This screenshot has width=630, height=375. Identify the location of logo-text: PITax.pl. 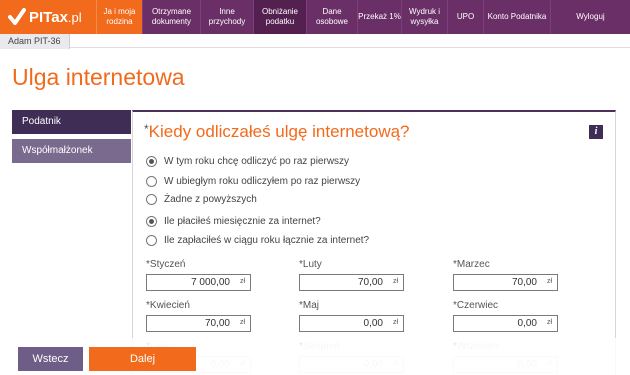
(55, 17).